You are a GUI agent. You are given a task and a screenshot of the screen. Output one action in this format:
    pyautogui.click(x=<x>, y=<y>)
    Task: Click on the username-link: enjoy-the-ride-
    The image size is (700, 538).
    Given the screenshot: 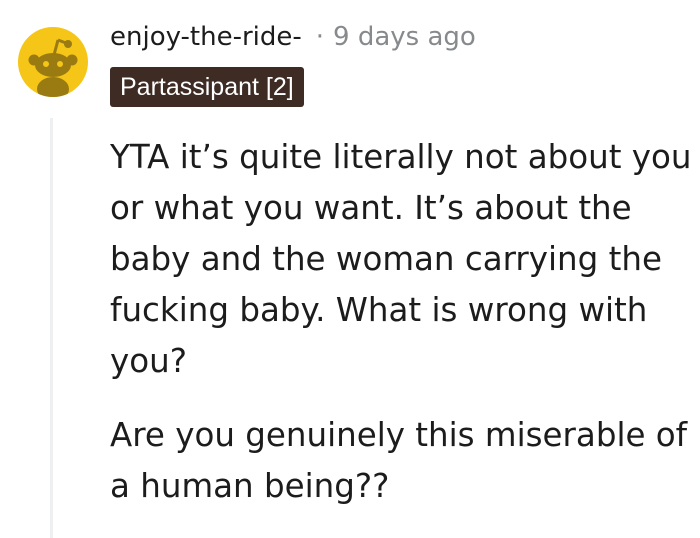 What is the action you would take?
    pyautogui.click(x=206, y=37)
    